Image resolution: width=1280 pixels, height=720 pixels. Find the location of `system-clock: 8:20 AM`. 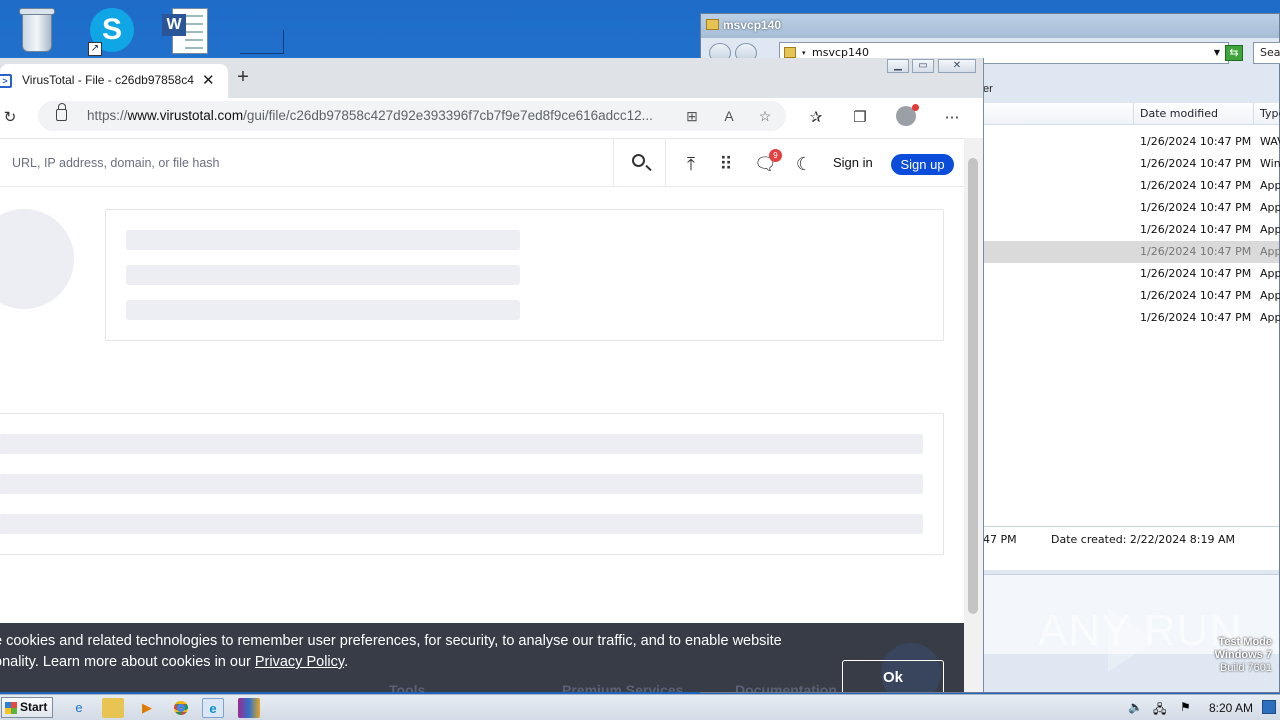

system-clock: 8:20 AM is located at coordinates (1231, 708).